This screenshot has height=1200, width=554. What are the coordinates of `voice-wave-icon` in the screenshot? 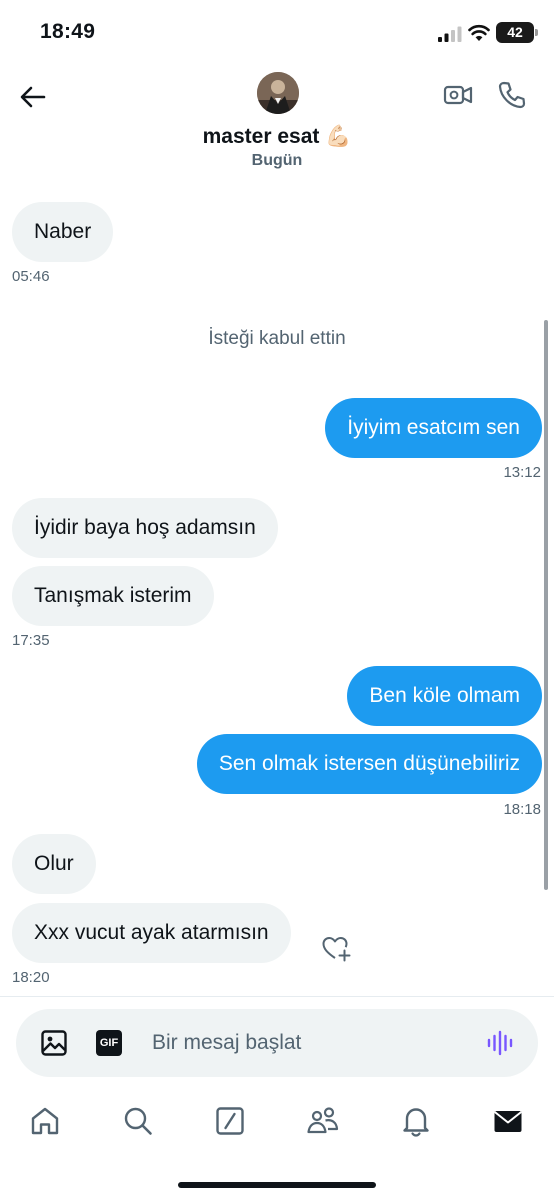 It's located at (500, 1043).